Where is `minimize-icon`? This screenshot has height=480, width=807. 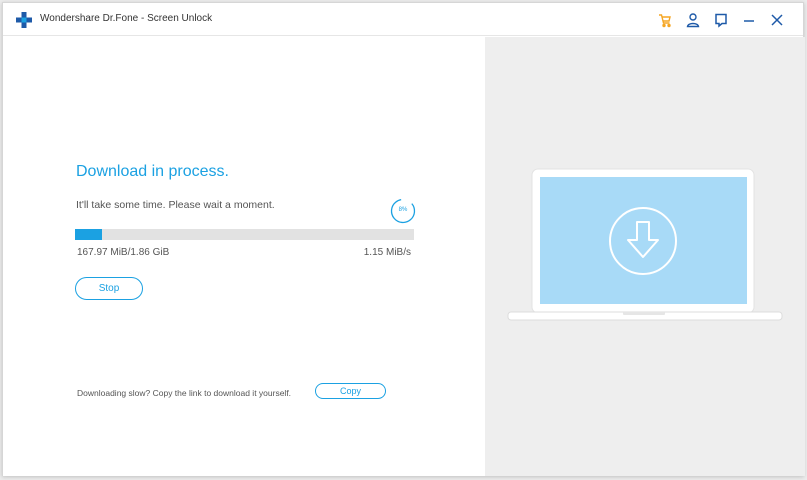 minimize-icon is located at coordinates (749, 20).